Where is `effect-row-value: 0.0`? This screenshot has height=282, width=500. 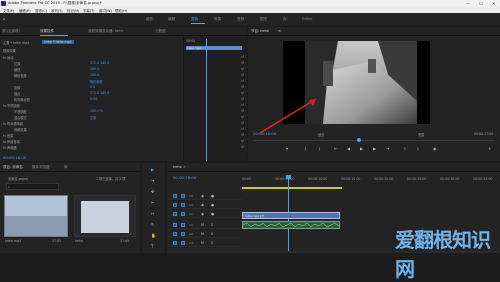
effect-row-value: 0.0 is located at coordinates (92, 87).